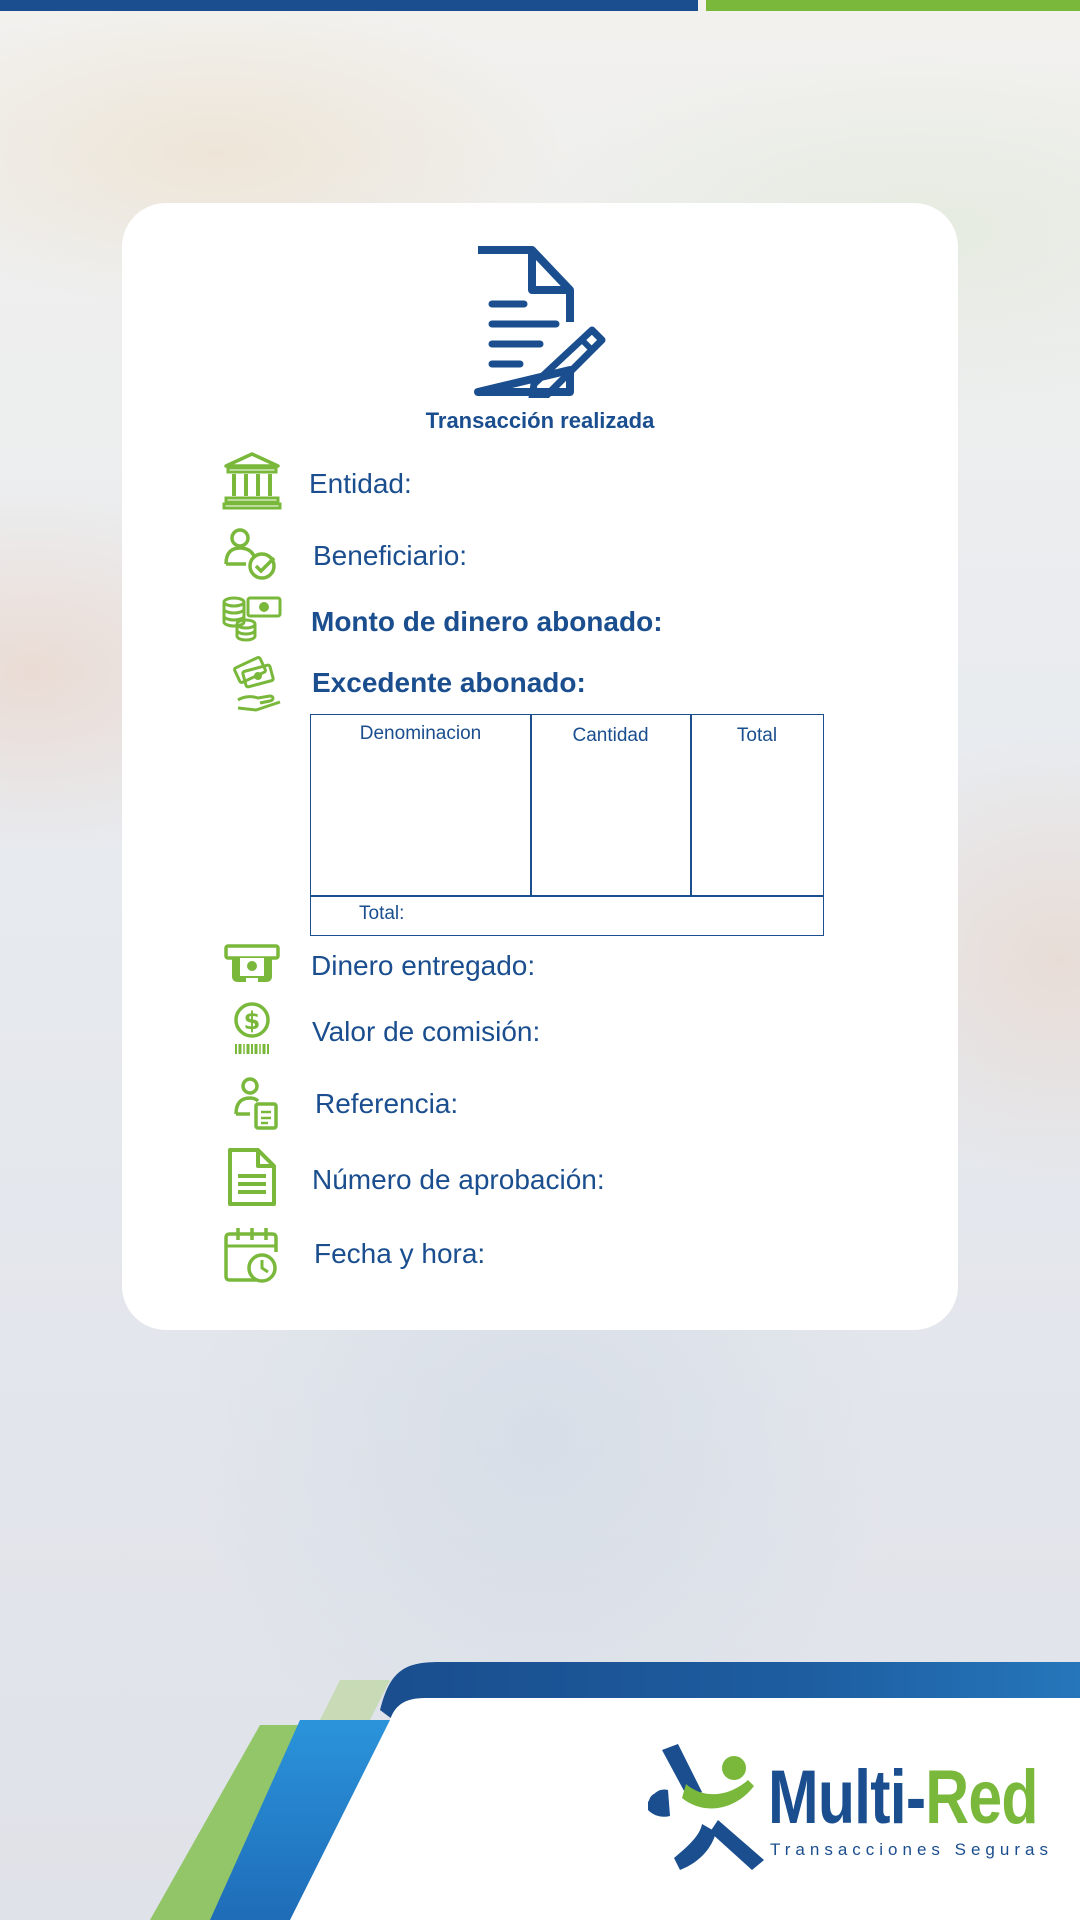  I want to click on brand-name-red: Red, so click(981, 1797).